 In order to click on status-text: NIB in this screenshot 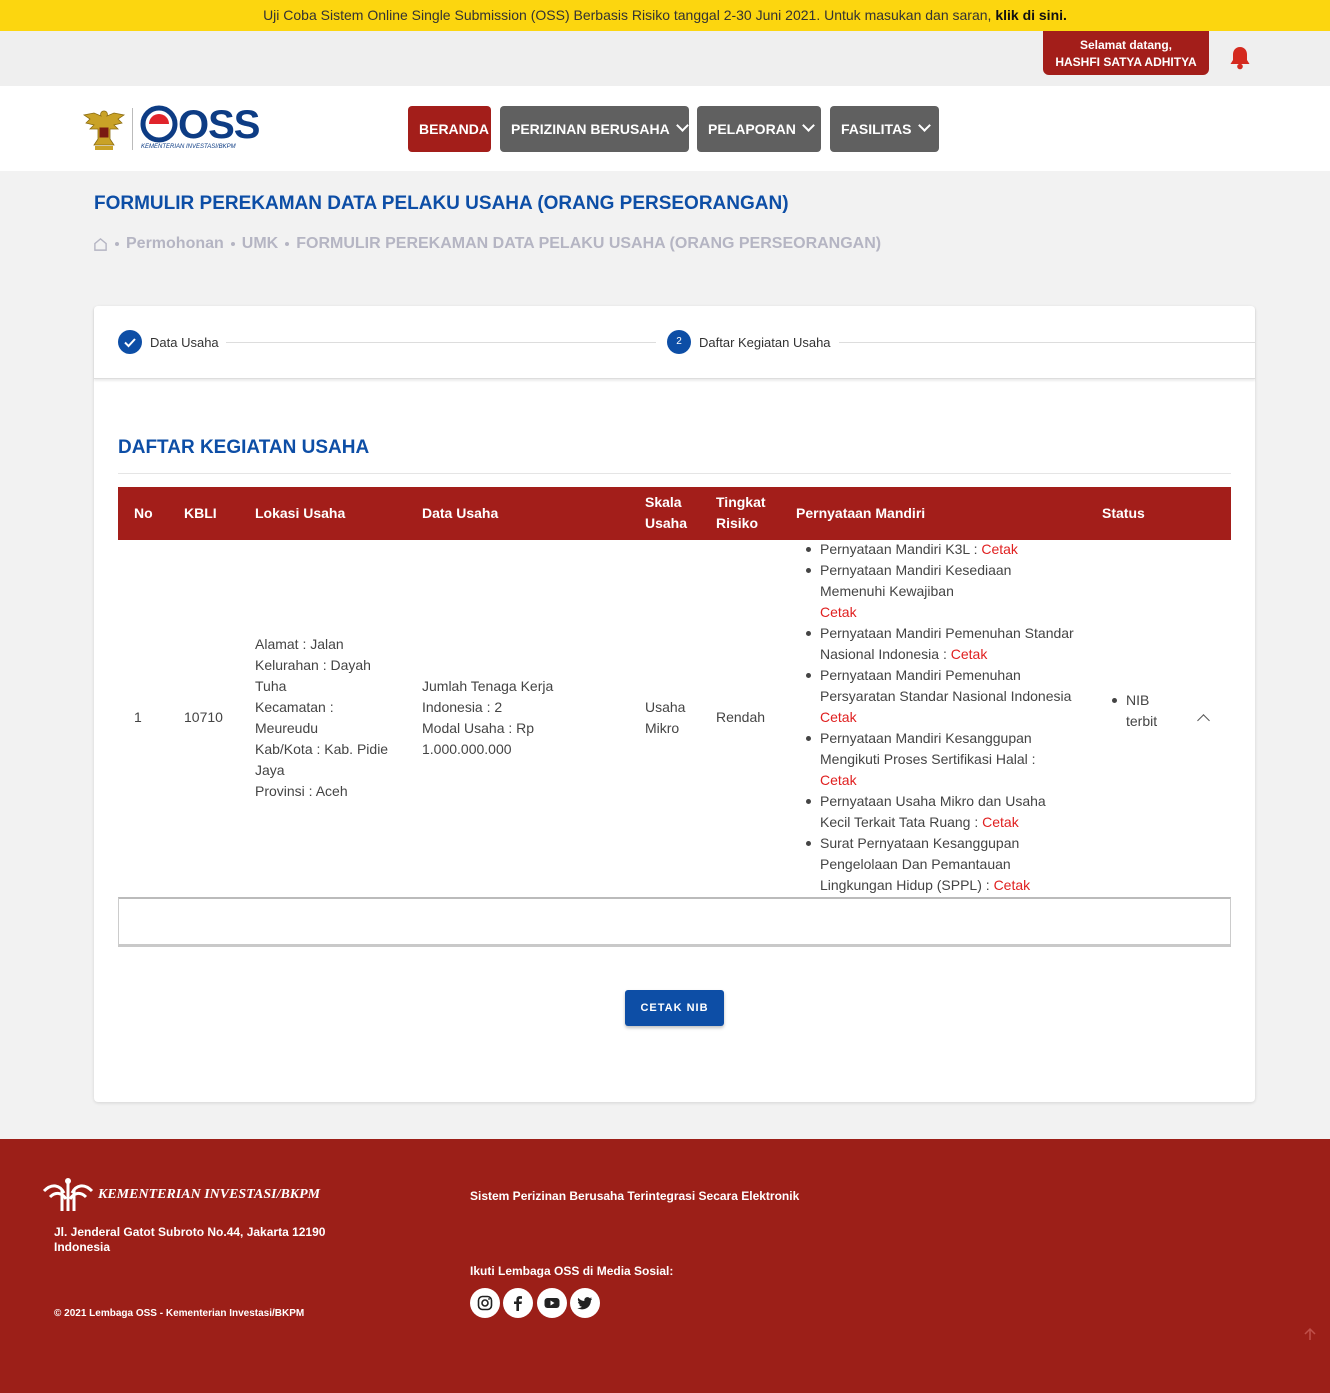, I will do `click(1138, 700)`.